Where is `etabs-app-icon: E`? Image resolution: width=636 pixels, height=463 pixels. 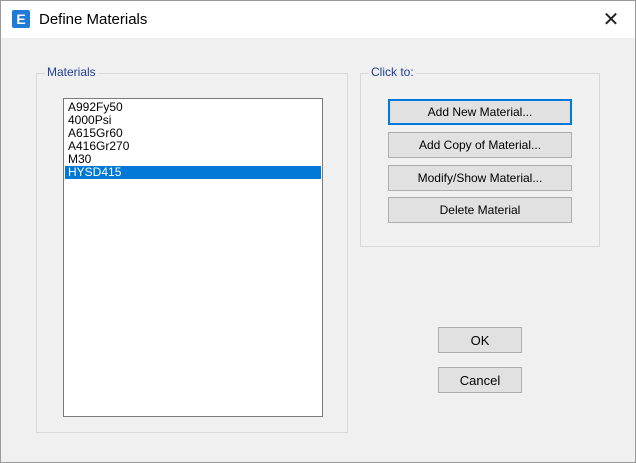 etabs-app-icon: E is located at coordinates (21, 19).